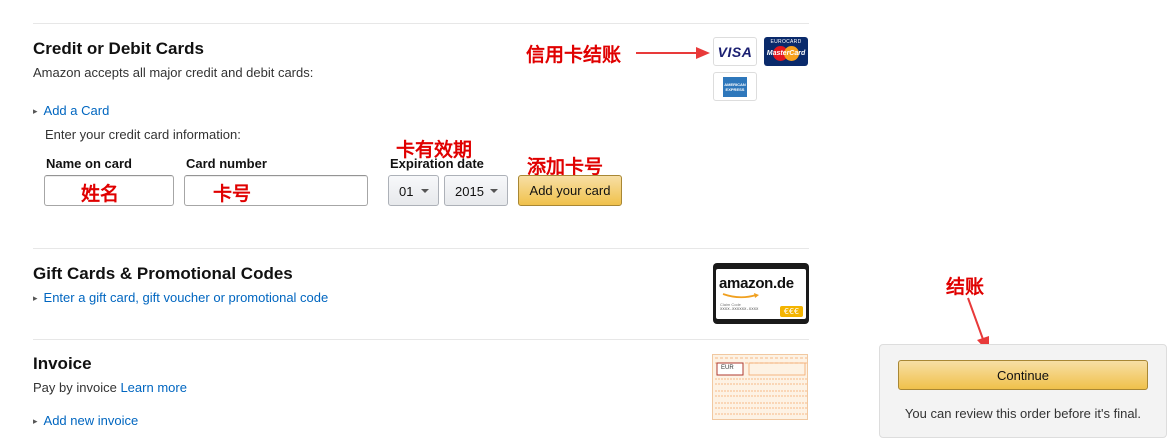 This screenshot has width=1174, height=444. I want to click on annotation-checkout: 结账, so click(965, 287).